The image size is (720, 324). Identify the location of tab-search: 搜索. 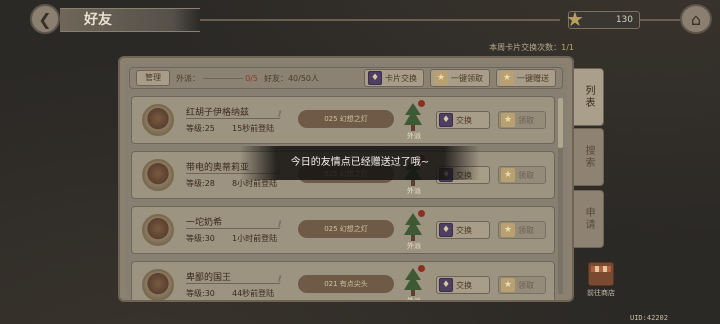
(589, 157).